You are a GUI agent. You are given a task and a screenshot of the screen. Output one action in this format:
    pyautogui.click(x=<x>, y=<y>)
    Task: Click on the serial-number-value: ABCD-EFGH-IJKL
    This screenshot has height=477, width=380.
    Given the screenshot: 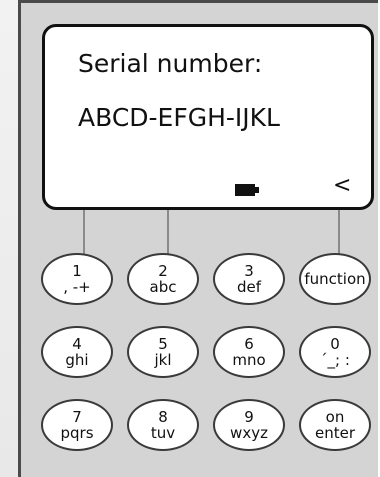 What is the action you would take?
    pyautogui.click(x=179, y=117)
    